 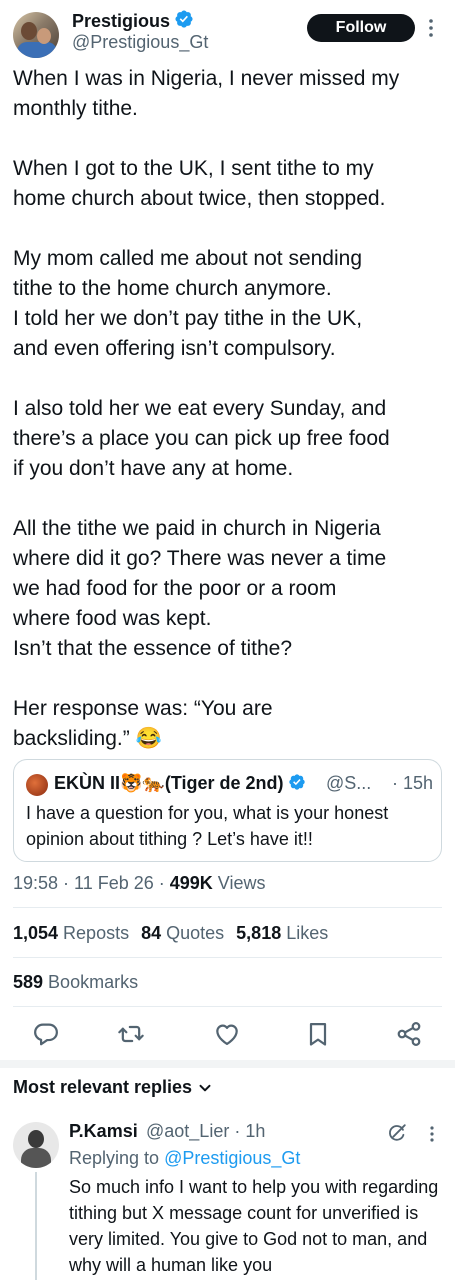 I want to click on tweet-header: Prestigious @Prestigious_Gt Follow, so click(x=227, y=30).